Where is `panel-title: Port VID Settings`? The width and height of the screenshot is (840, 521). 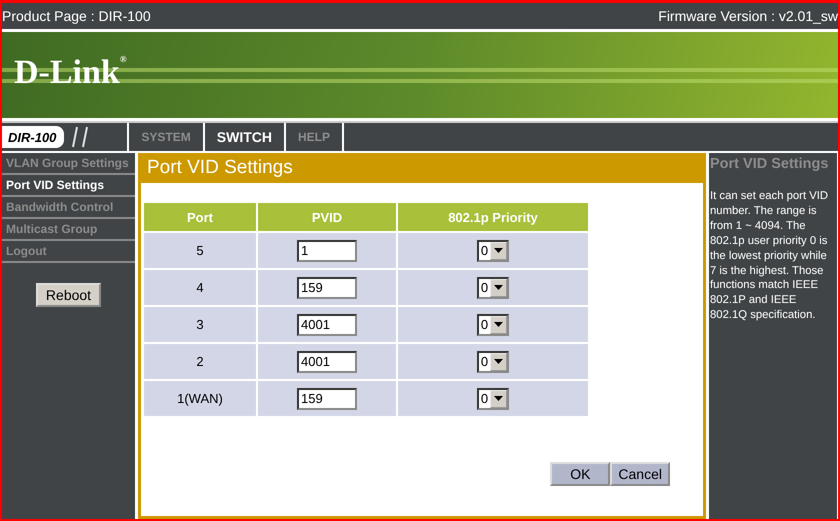 panel-title: Port VID Settings is located at coordinates (422, 168).